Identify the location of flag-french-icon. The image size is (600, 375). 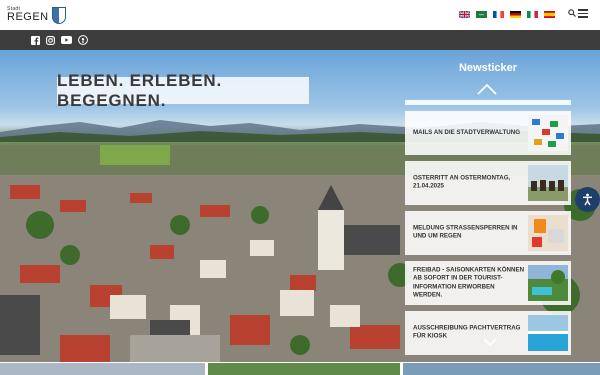
(498, 14).